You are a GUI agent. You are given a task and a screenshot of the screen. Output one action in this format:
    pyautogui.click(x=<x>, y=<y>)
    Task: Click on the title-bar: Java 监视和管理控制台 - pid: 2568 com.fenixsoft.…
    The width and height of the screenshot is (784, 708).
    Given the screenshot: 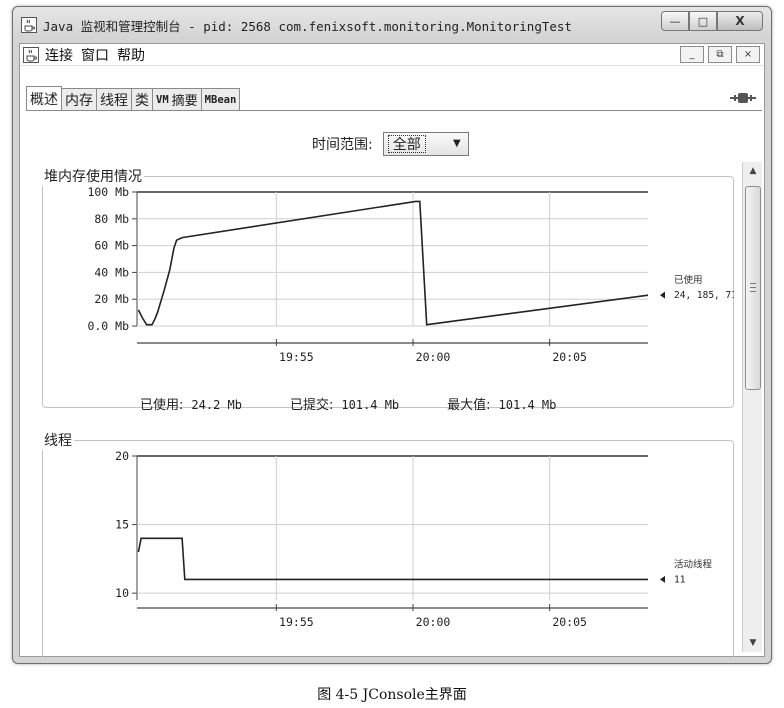 What is the action you would take?
    pyautogui.click(x=392, y=25)
    